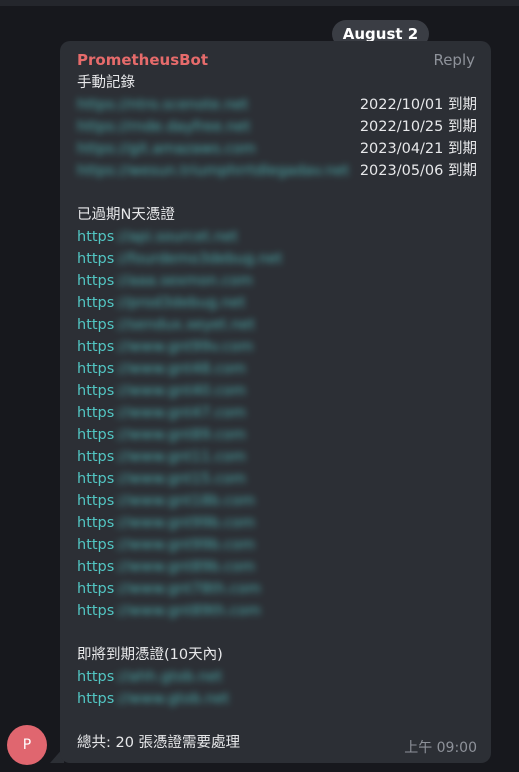  Describe the element at coordinates (418, 105) in the screenshot. I see `record-expiry: 2022/10/01 到期` at that location.